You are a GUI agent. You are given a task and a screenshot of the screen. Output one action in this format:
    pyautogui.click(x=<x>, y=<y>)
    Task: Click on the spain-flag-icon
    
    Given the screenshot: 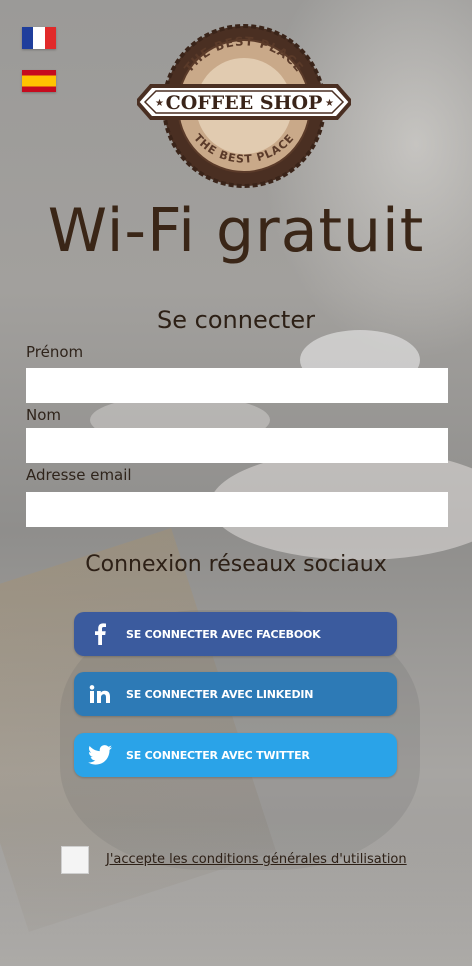 What is the action you would take?
    pyautogui.click(x=39, y=81)
    